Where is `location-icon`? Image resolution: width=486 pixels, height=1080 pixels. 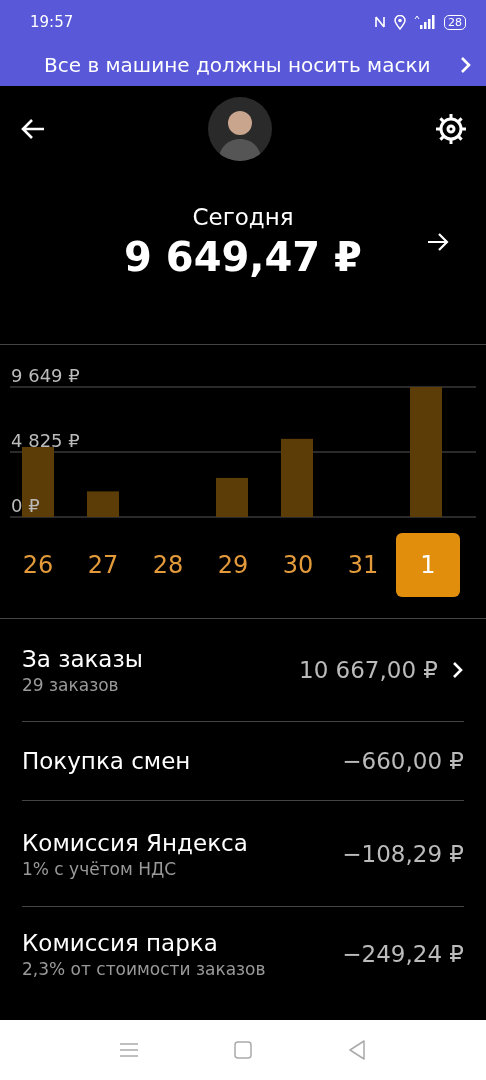 location-icon is located at coordinates (400, 22).